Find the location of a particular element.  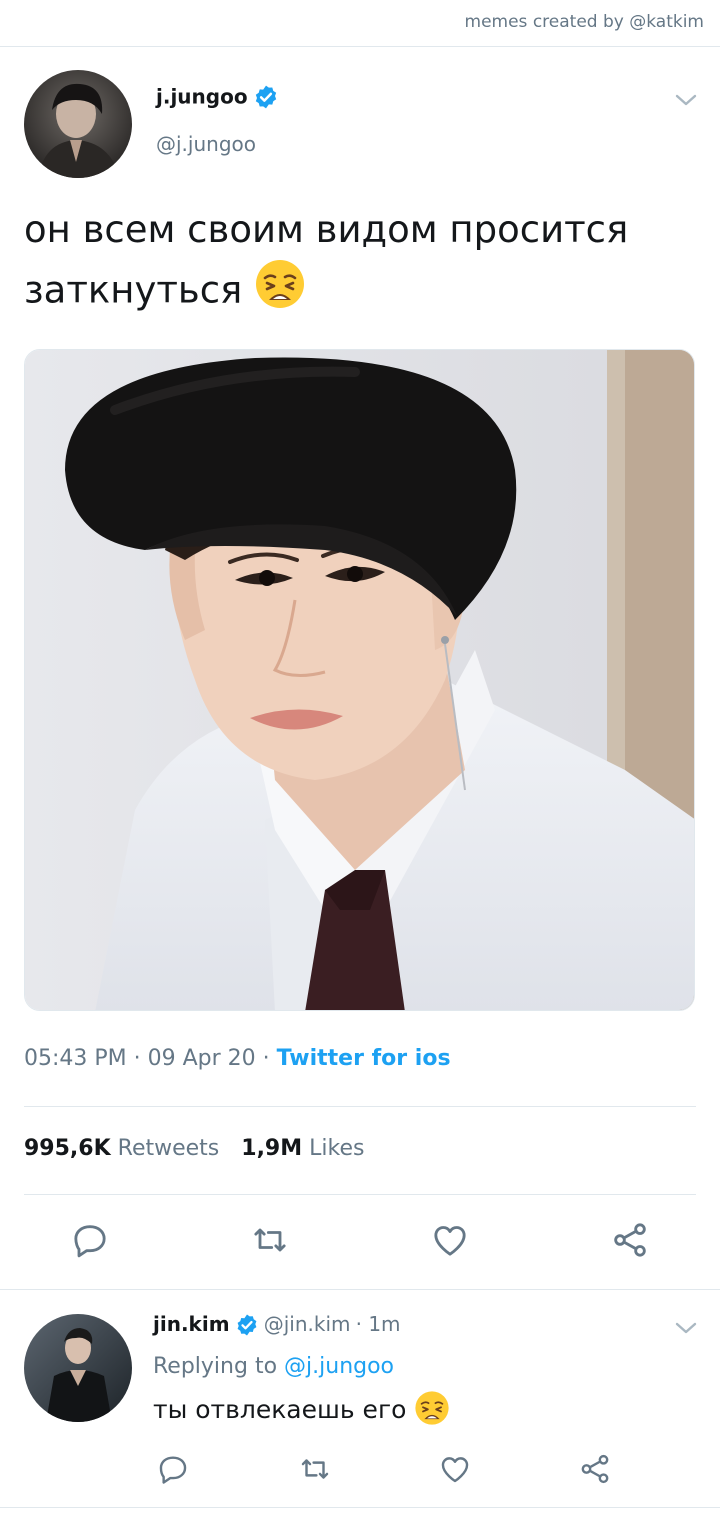

retweets-stat: 995,6K Retweets is located at coordinates (121, 1148).